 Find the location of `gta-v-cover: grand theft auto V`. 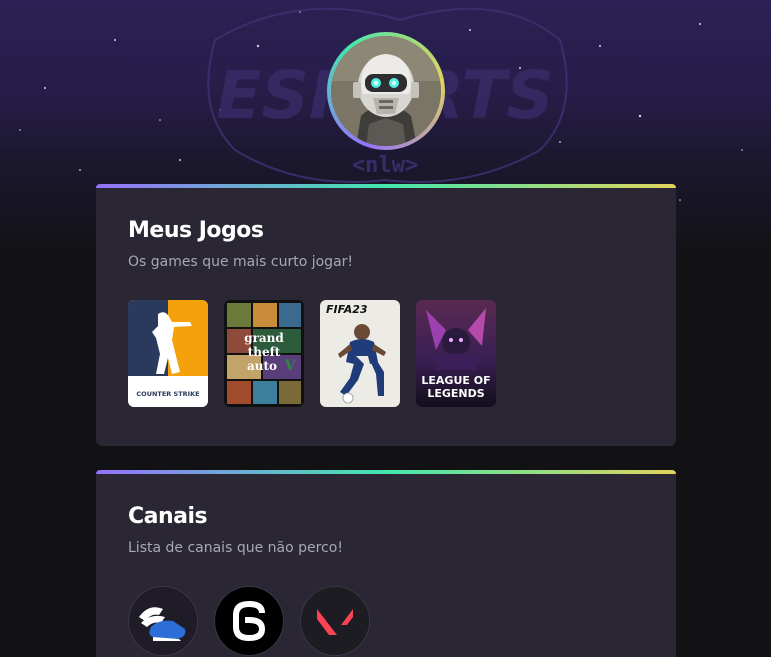

gta-v-cover: grand theft auto V is located at coordinates (264, 353).